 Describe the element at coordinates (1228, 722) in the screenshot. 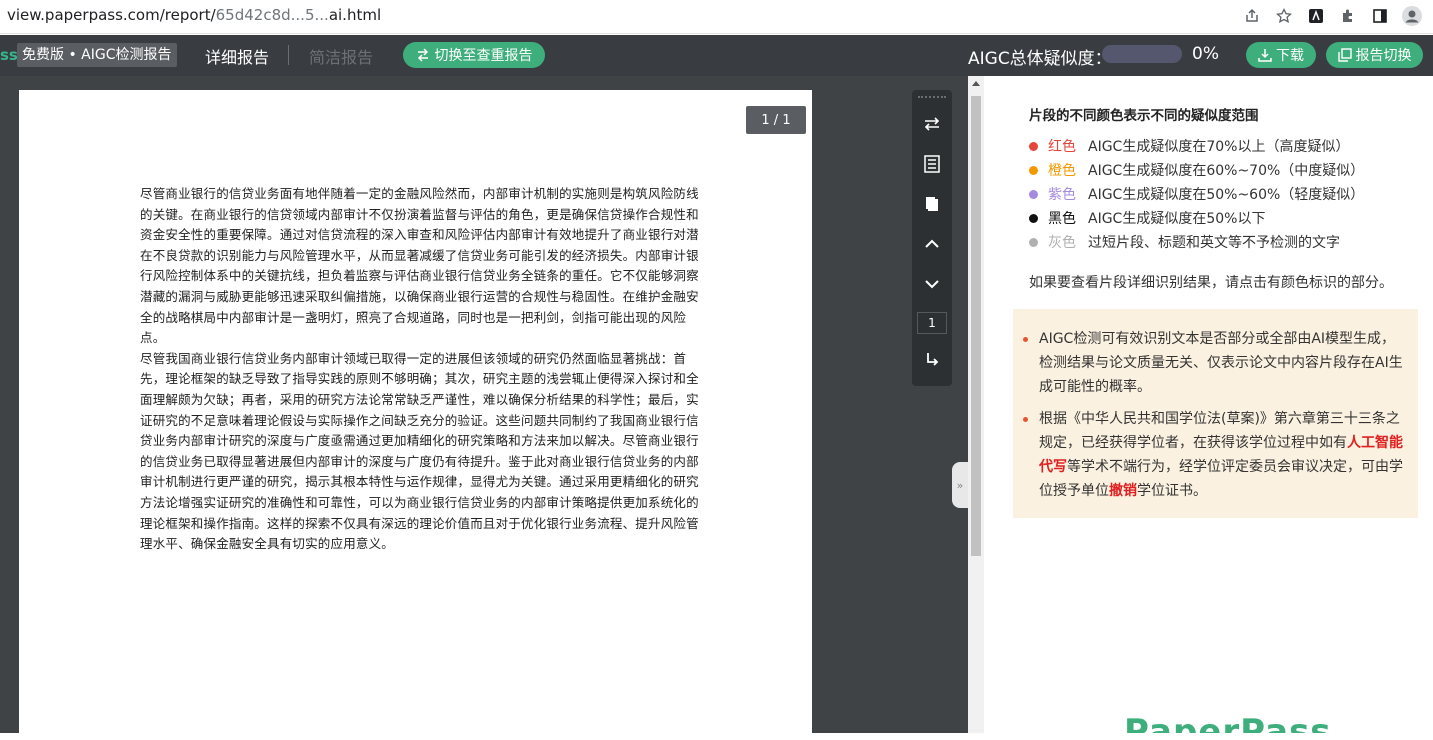

I see `paperpass-logo: PaperPass` at that location.